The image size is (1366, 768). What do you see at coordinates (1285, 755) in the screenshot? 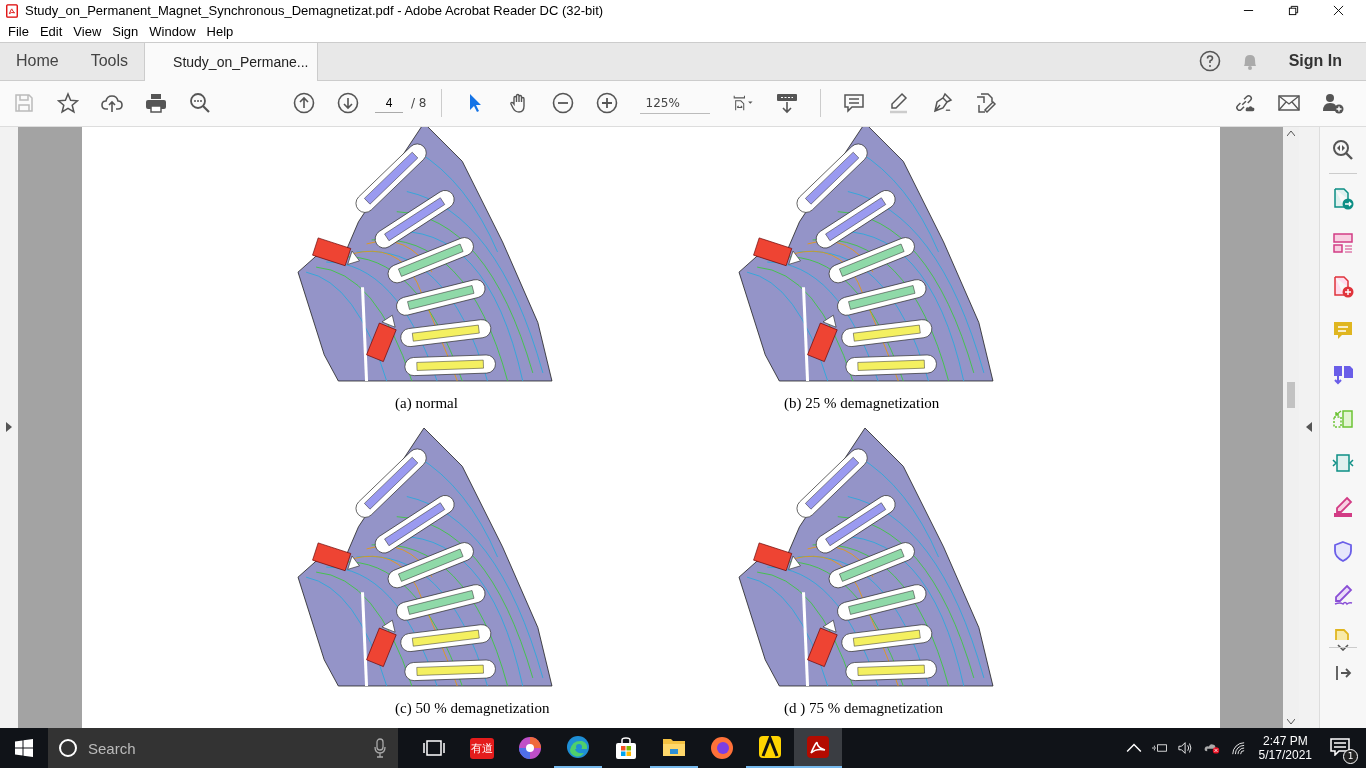
I see `clock-date: 5/17/2021` at bounding box center [1285, 755].